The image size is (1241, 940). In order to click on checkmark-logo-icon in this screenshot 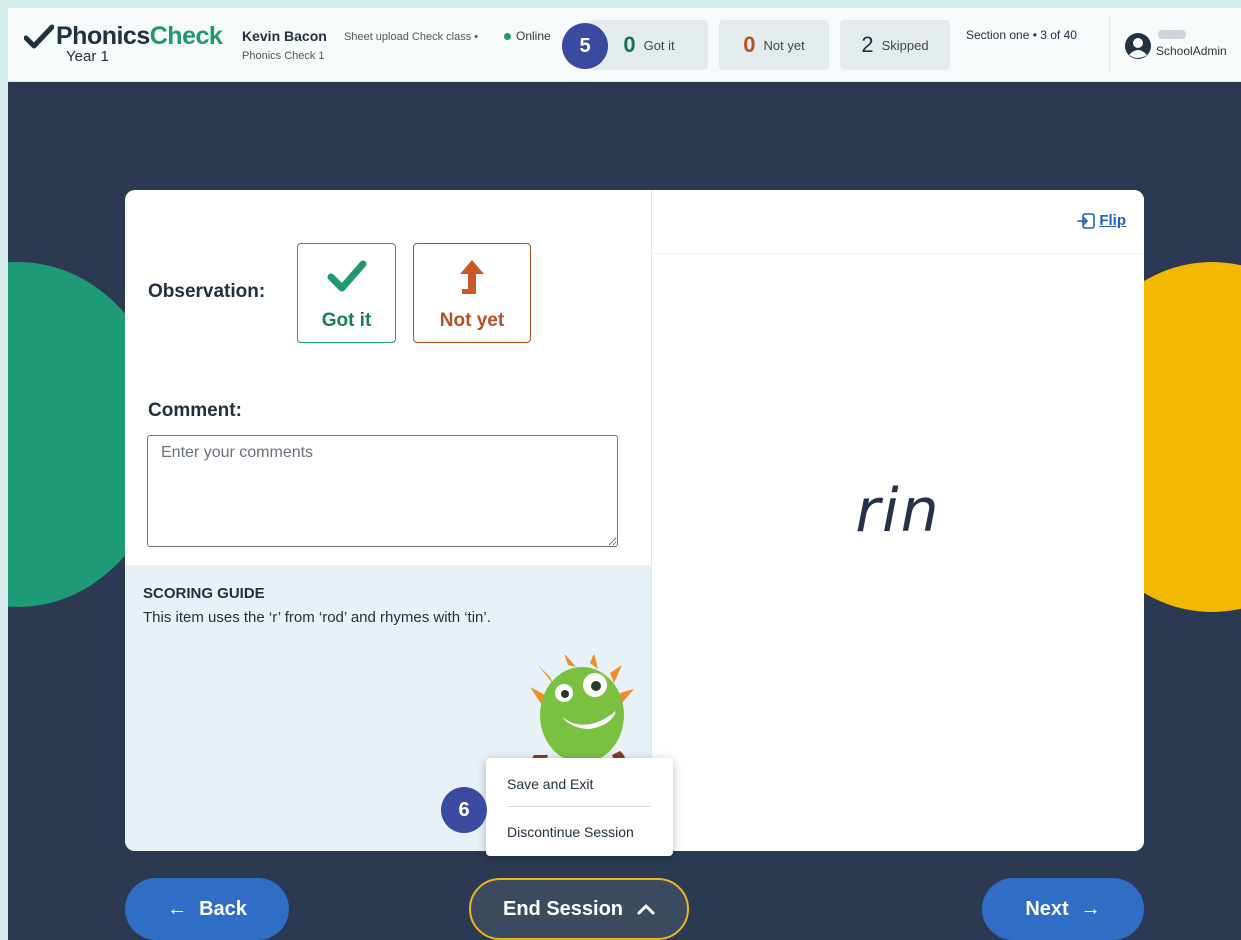, I will do `click(39, 36)`.